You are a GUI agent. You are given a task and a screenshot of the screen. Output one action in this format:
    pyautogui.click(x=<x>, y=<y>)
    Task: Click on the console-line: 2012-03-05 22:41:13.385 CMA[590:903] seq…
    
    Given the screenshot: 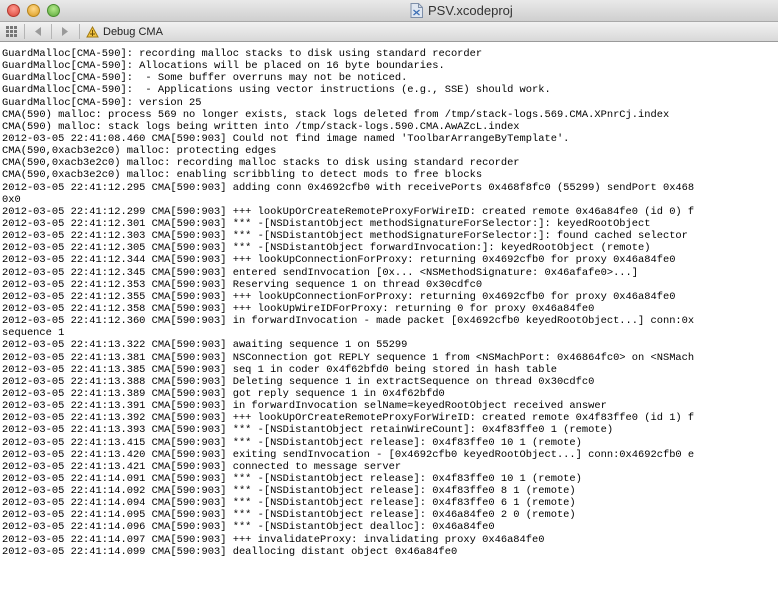 What is the action you would take?
    pyautogui.click(x=279, y=369)
    